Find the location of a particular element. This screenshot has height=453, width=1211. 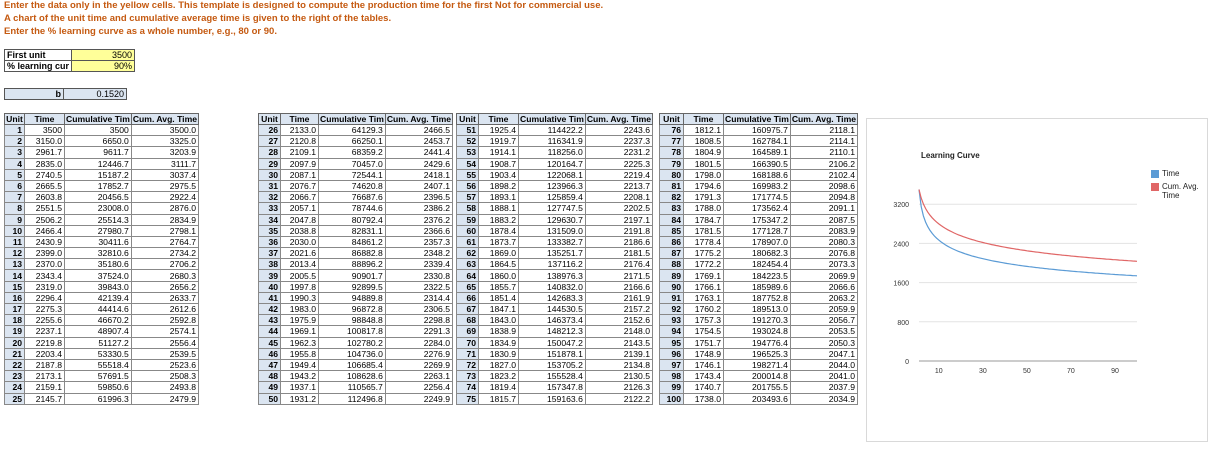

cell-cumulative-time: 88896.2 is located at coordinates (352, 264).